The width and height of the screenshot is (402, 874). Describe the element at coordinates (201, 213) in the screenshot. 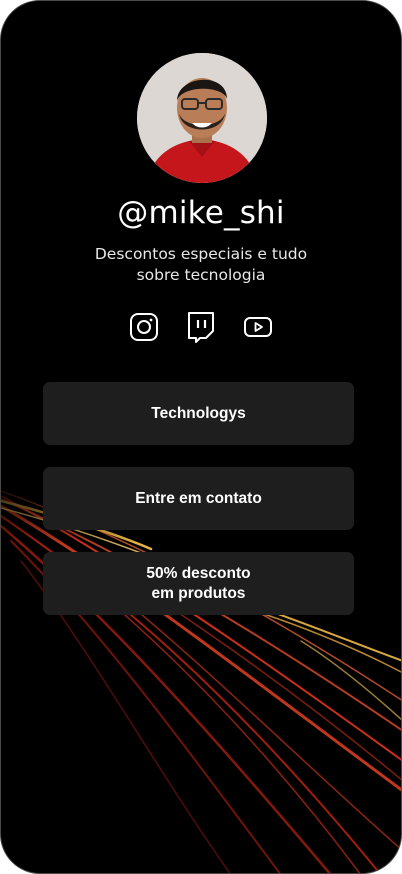

I see `profile-handle: @mike_shi` at that location.